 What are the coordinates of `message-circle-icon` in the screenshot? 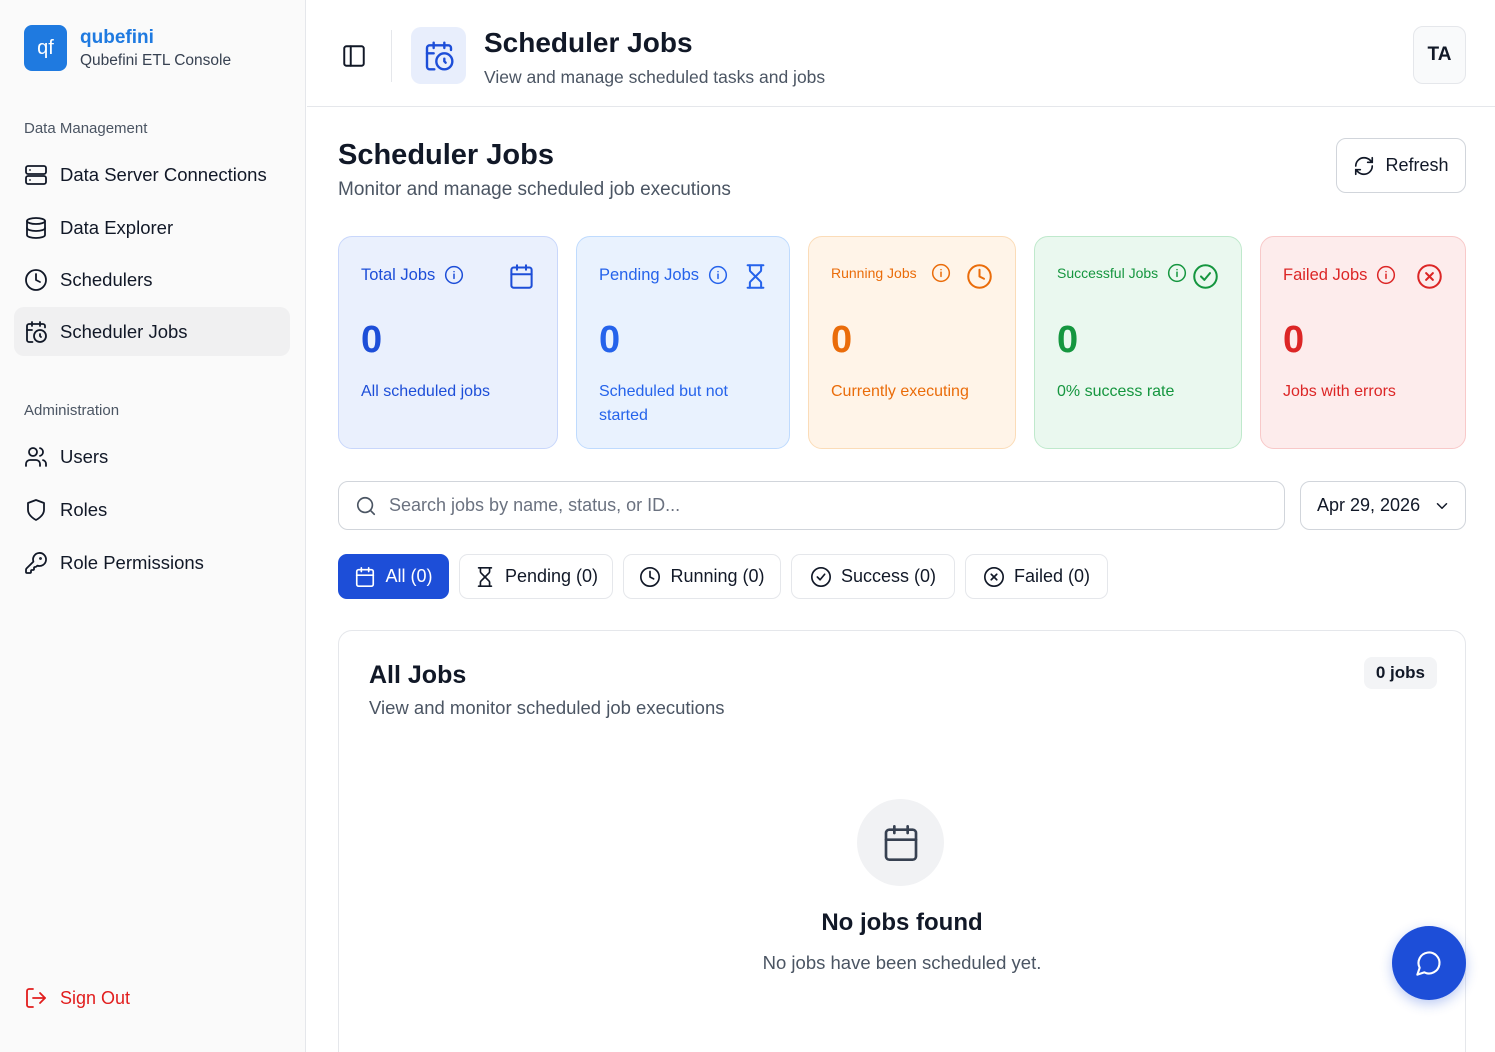 It's located at (1428, 963).